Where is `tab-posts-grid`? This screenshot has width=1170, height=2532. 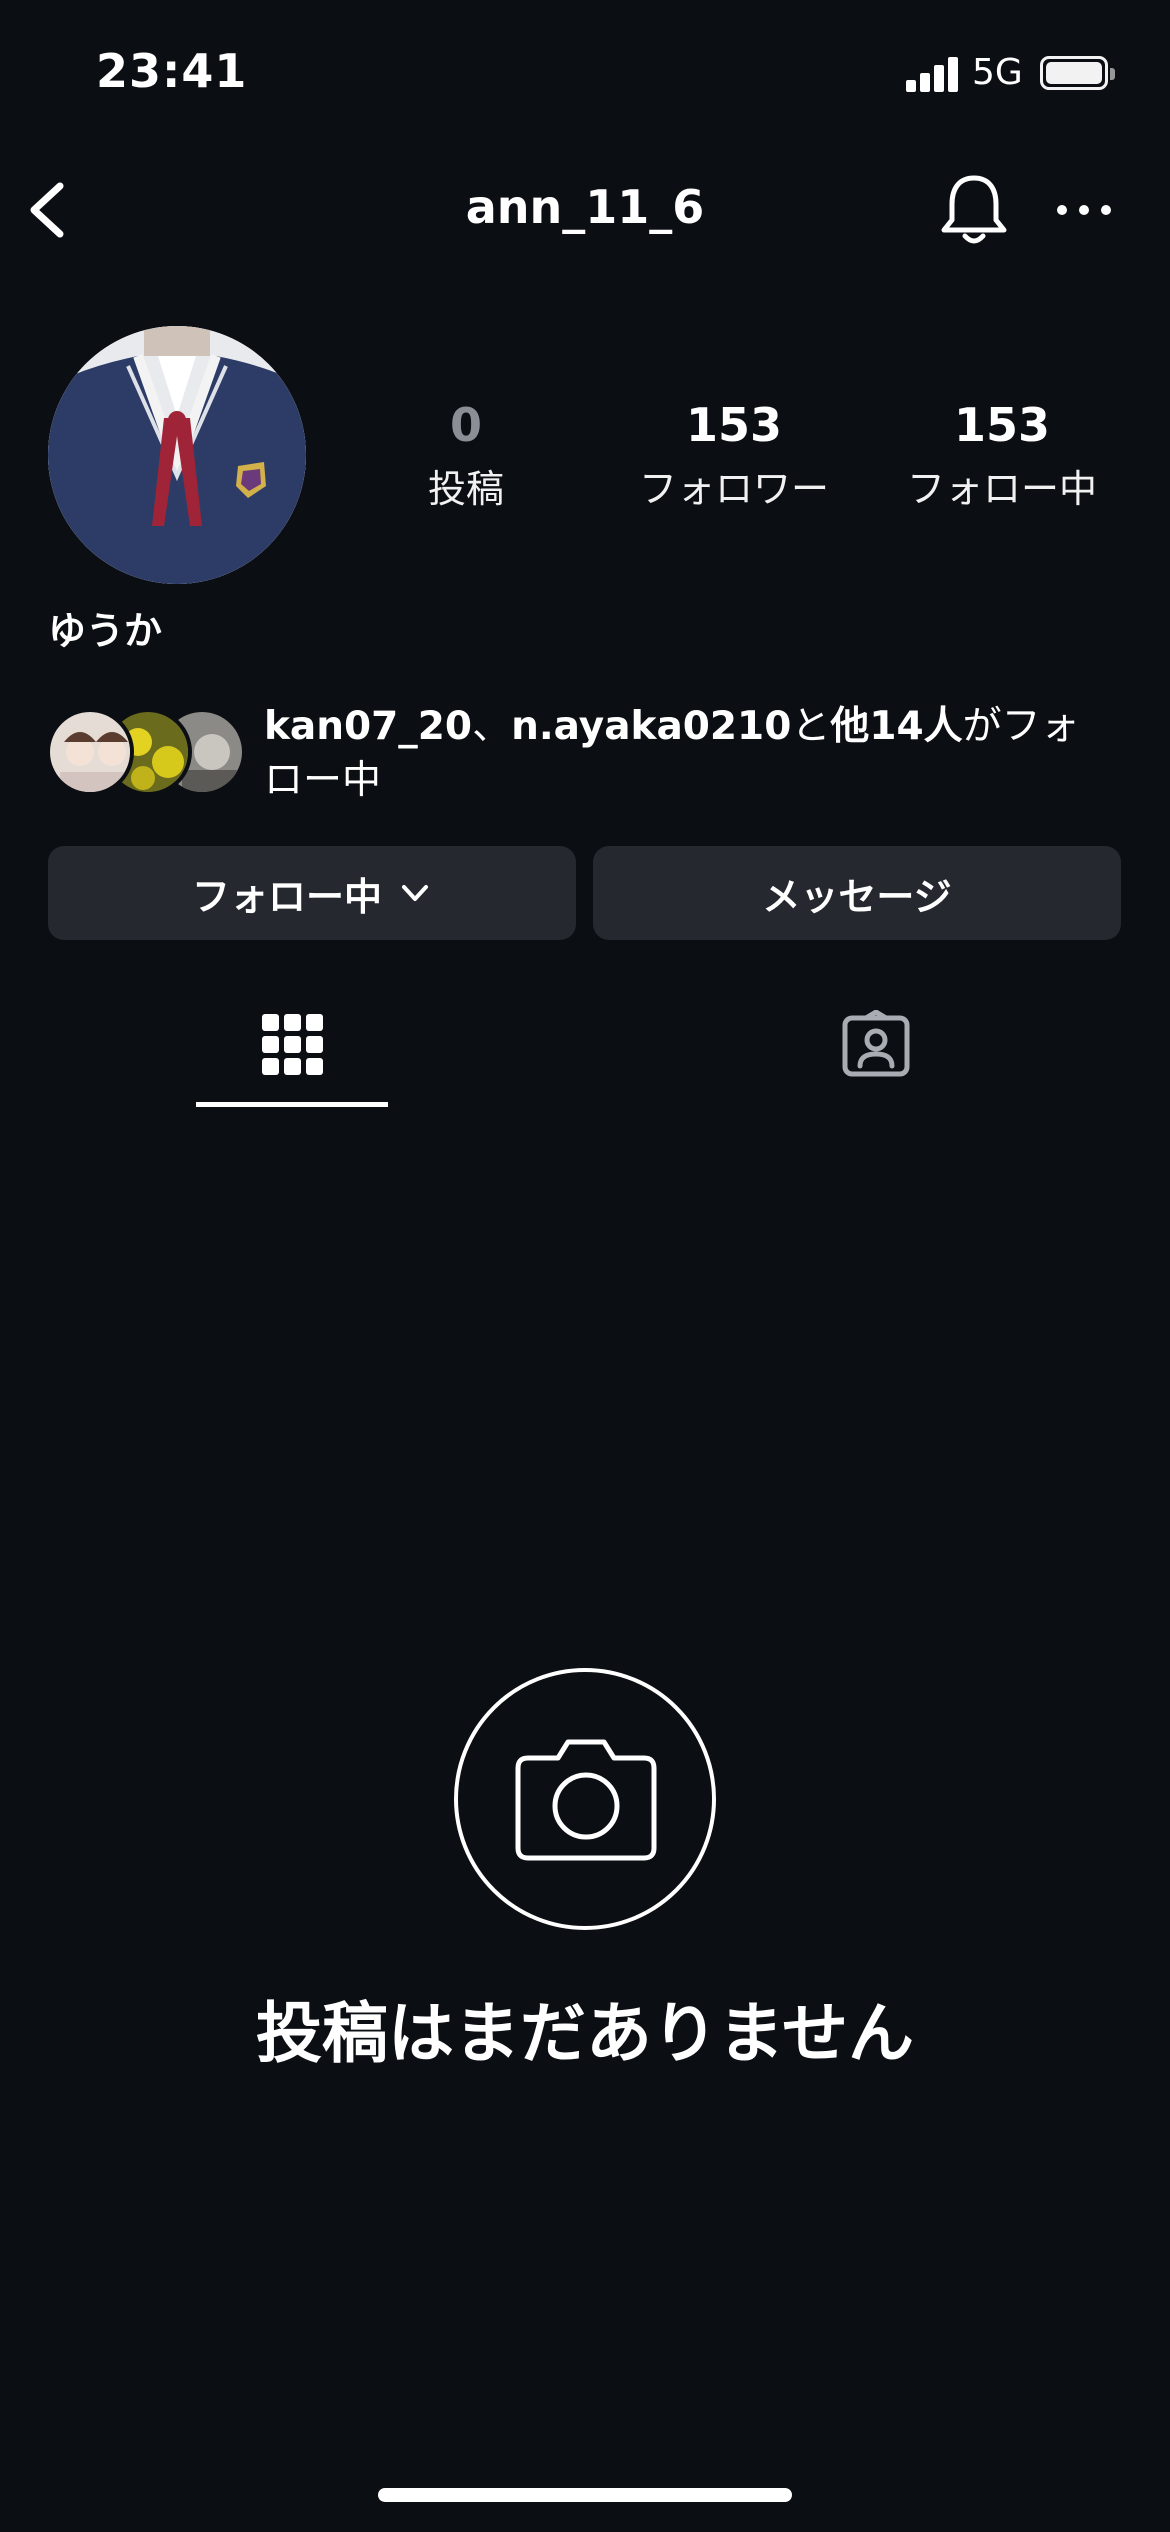
tab-posts-grid is located at coordinates (292, 1050).